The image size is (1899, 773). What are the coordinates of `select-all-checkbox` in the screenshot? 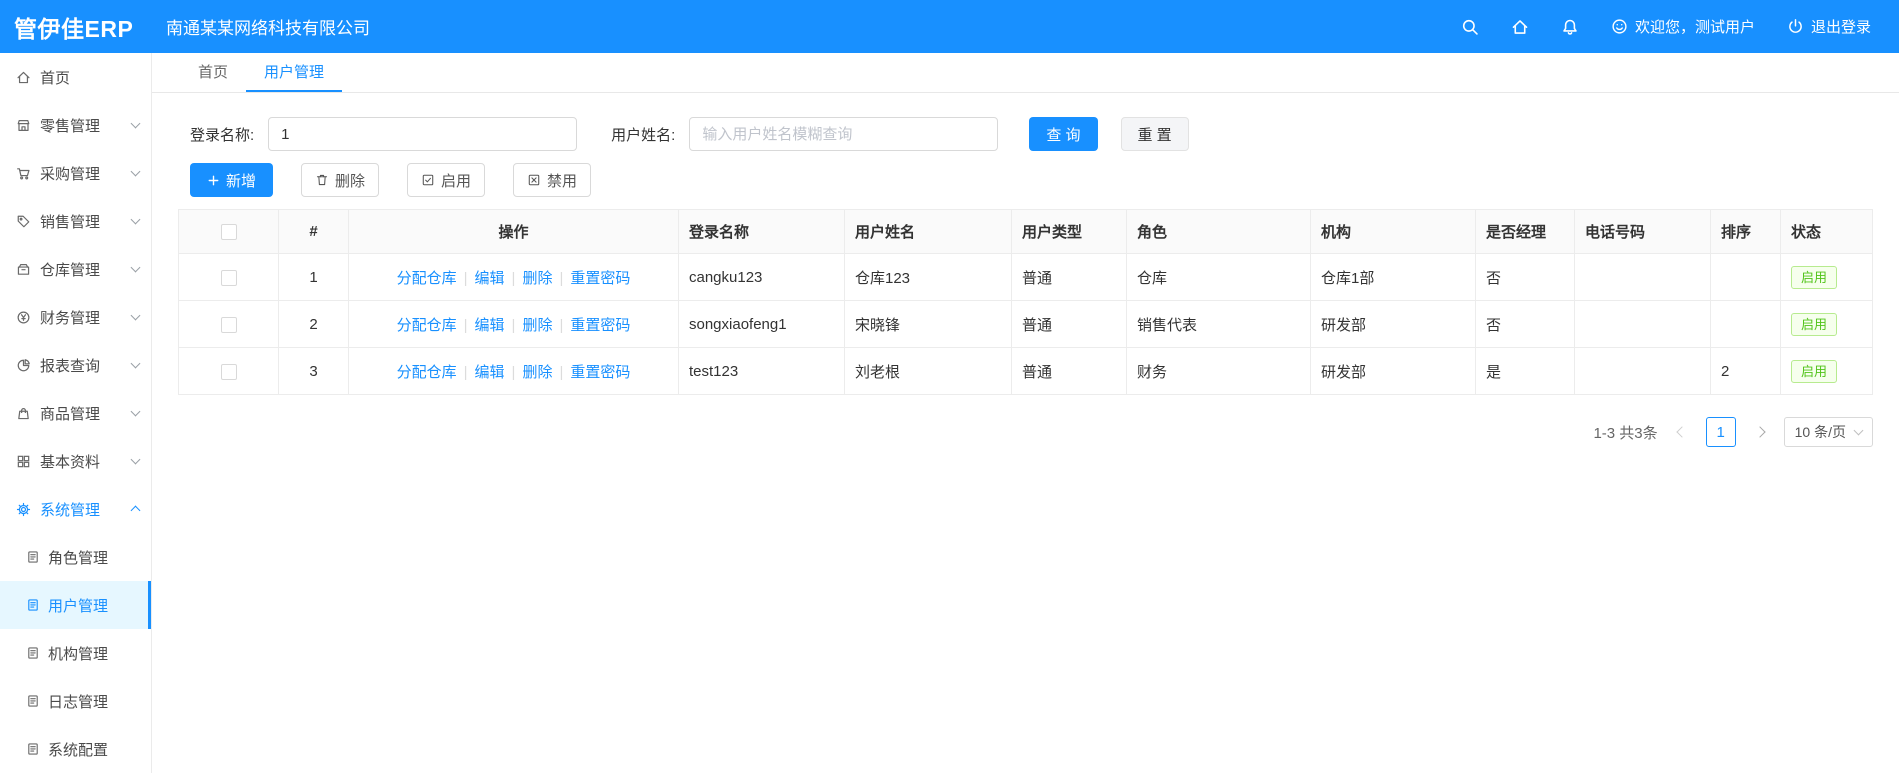 It's located at (228, 232).